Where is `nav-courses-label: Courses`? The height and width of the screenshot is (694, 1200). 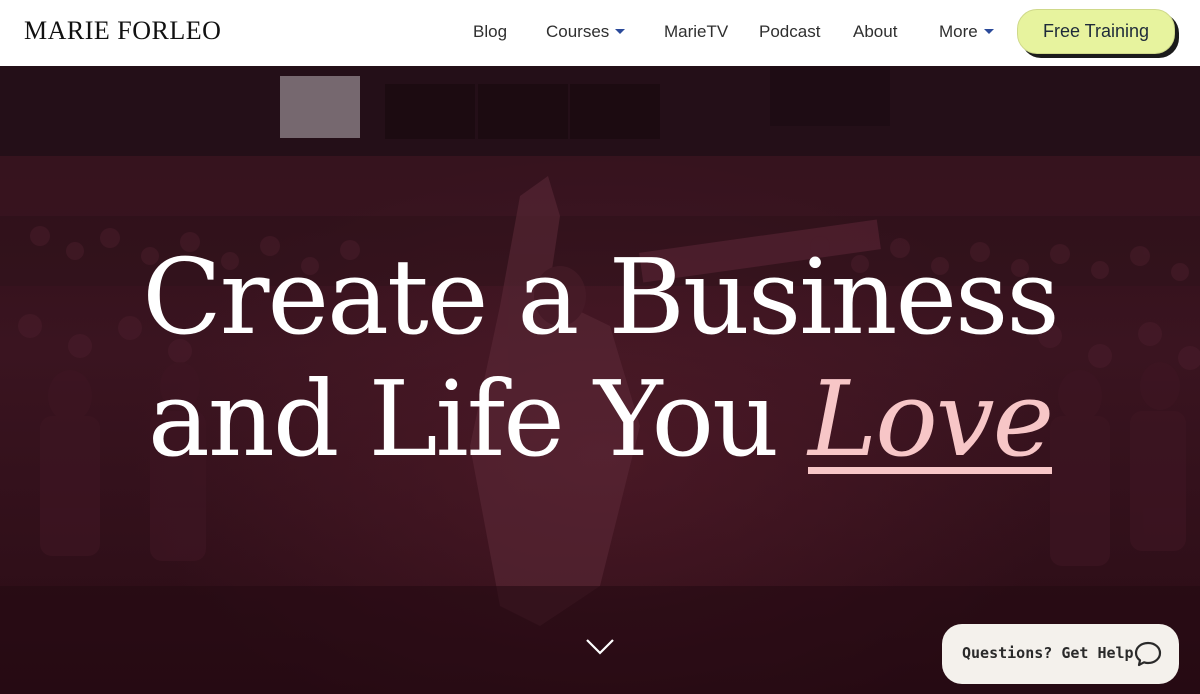 nav-courses-label: Courses is located at coordinates (578, 31).